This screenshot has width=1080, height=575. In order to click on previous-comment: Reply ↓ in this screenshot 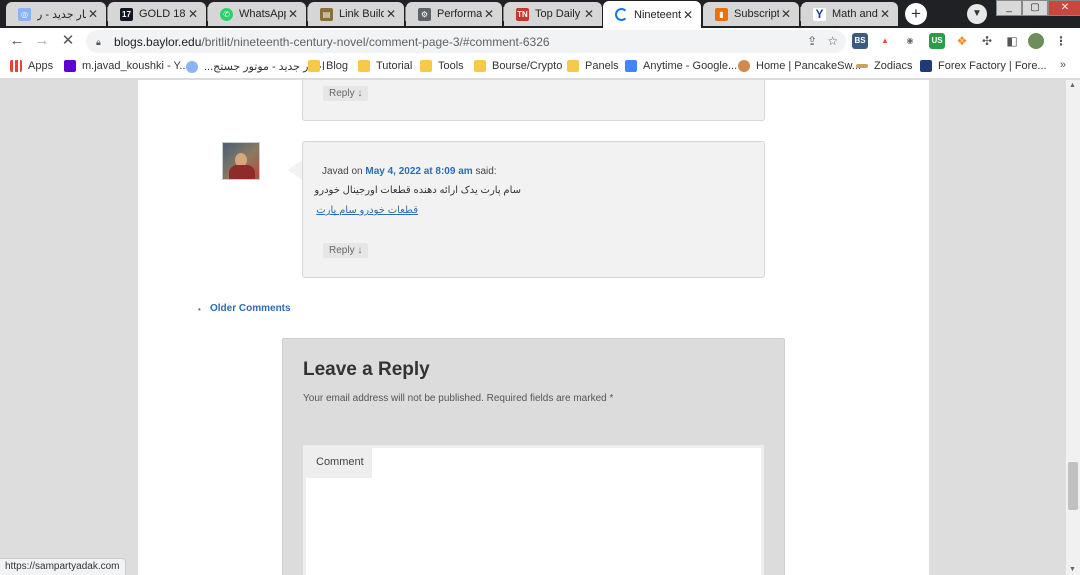, I will do `click(533, 100)`.